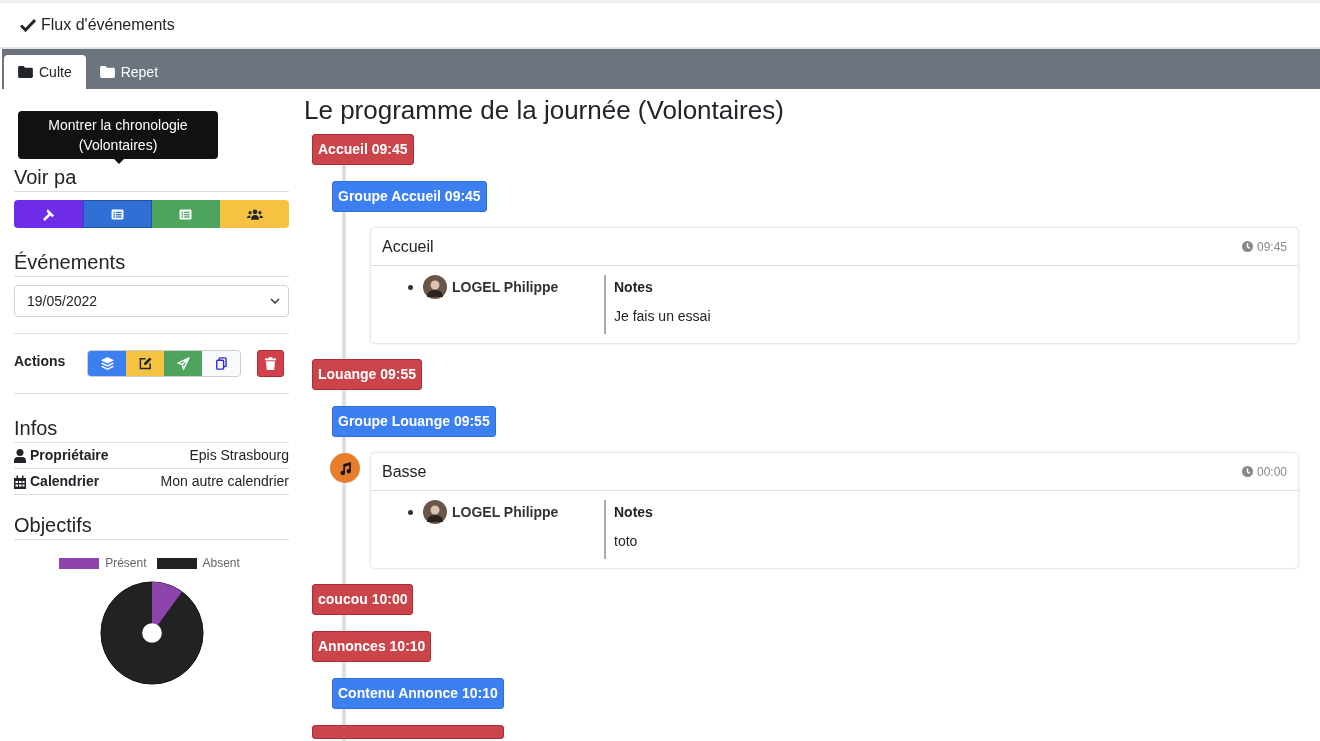 This screenshot has width=1320, height=741. I want to click on section-label: Louange 09:55, so click(367, 374).